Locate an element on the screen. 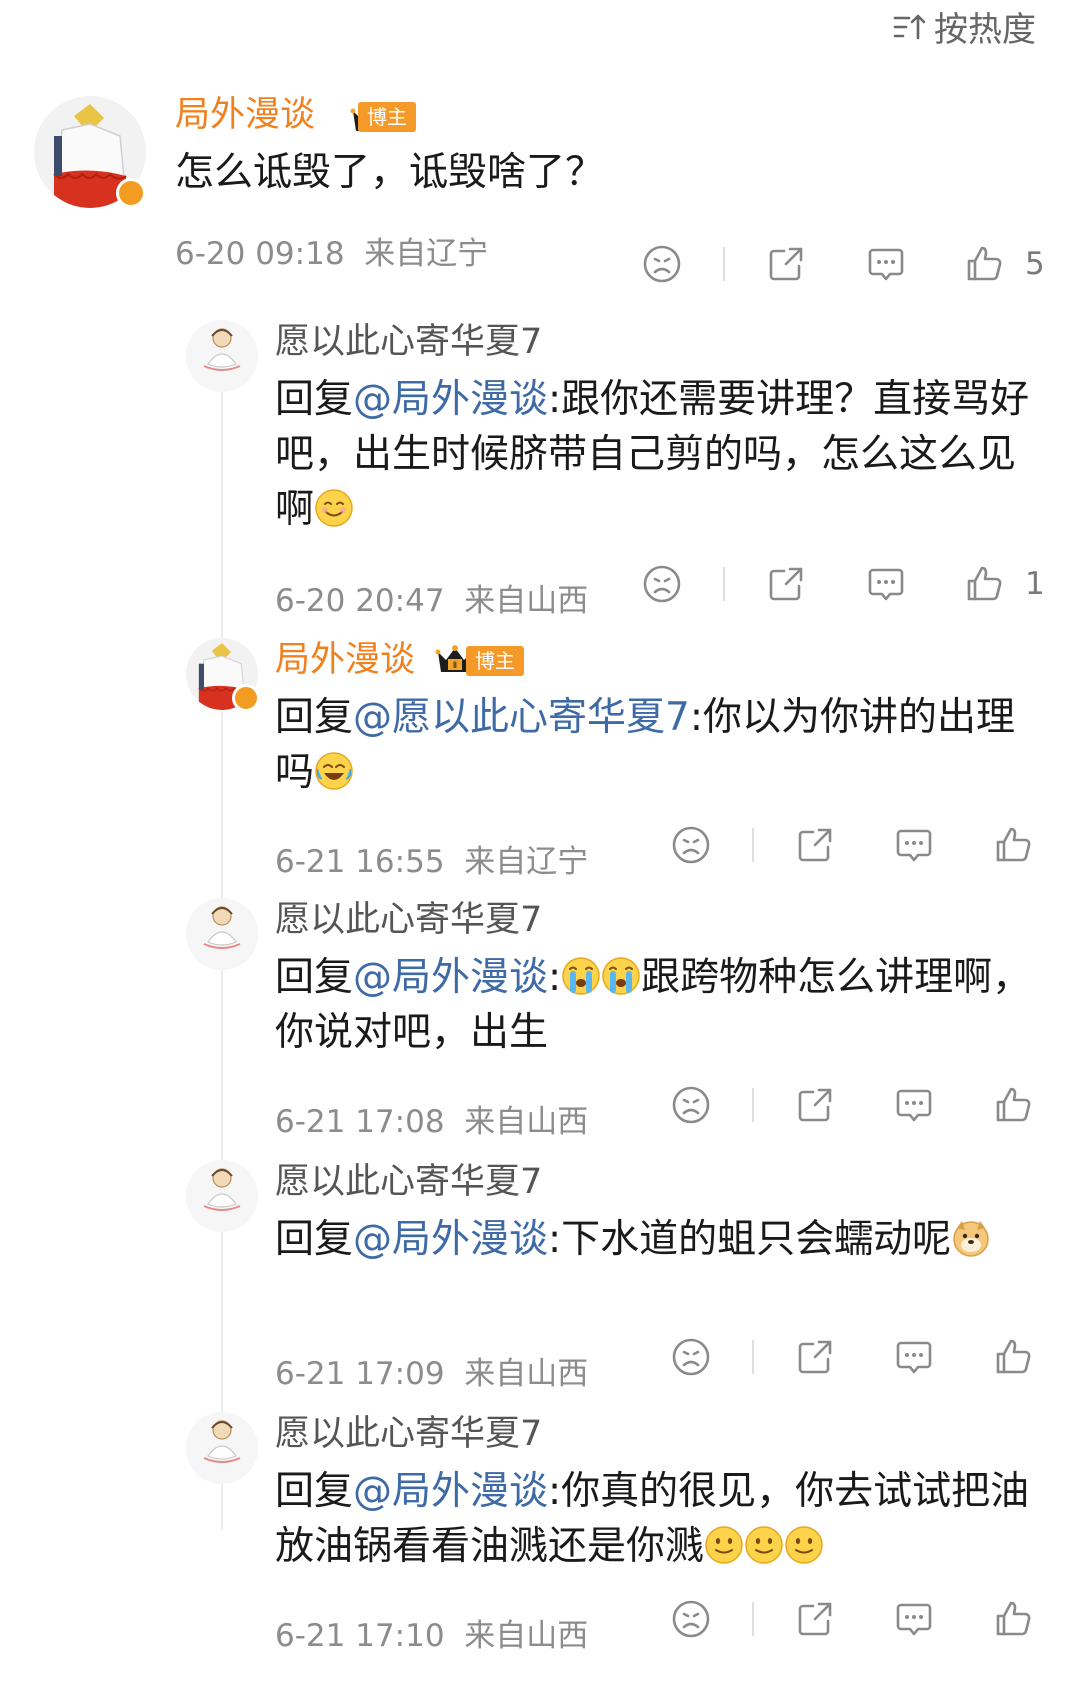  comment-meta: 6-21 17:09 来自山西 is located at coordinates (431, 1370).